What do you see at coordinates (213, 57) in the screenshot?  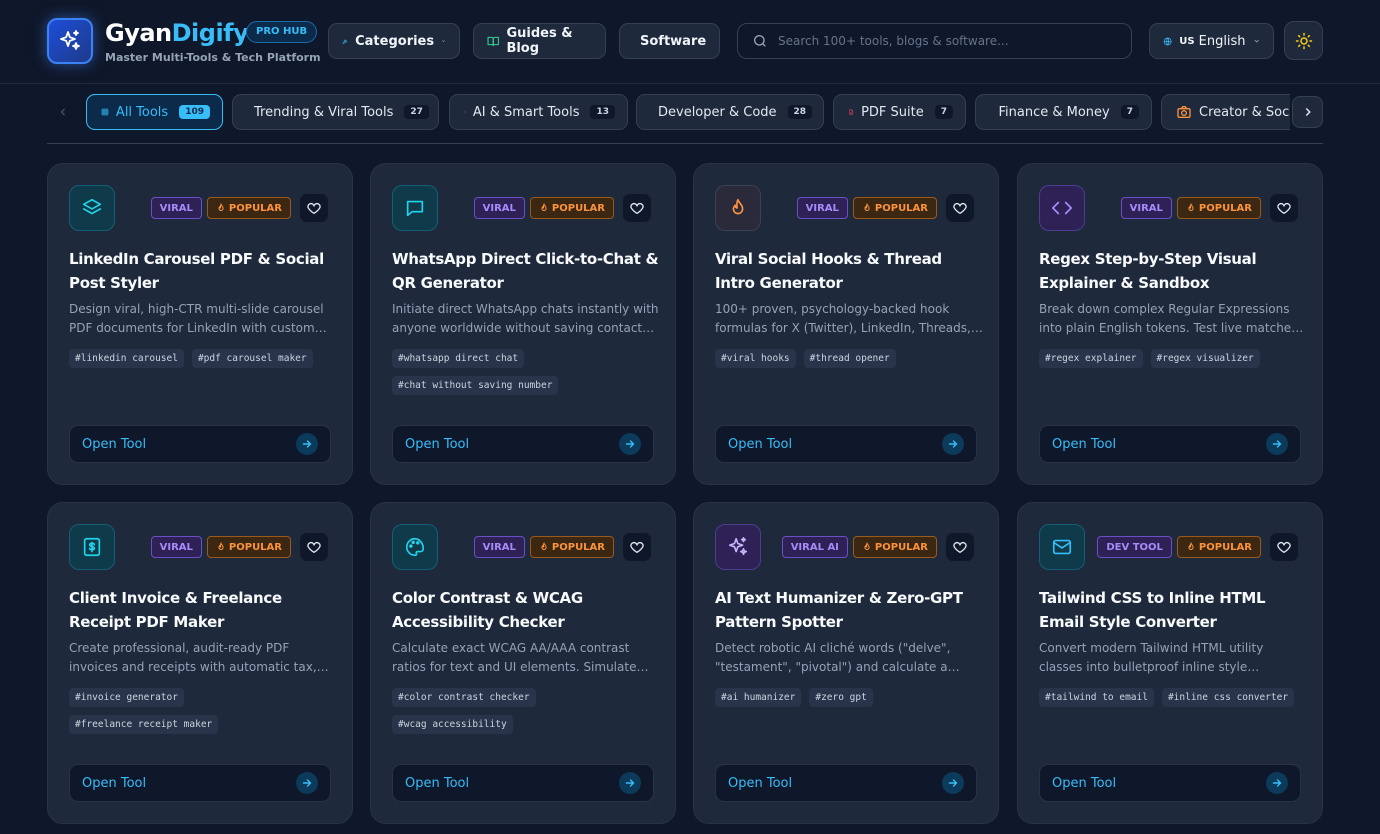 I see `tagline: Master Multi-Tools & Tech Platform` at bounding box center [213, 57].